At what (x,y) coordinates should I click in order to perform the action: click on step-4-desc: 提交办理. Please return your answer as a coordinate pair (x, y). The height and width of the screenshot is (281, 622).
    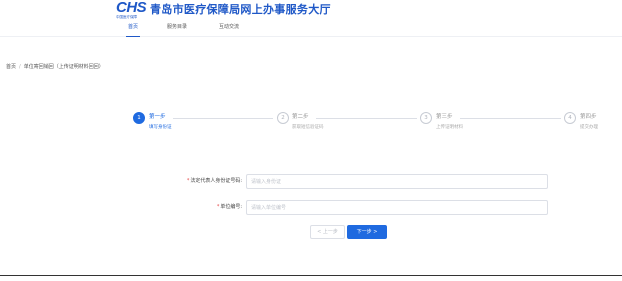
    Looking at the image, I should click on (589, 127).